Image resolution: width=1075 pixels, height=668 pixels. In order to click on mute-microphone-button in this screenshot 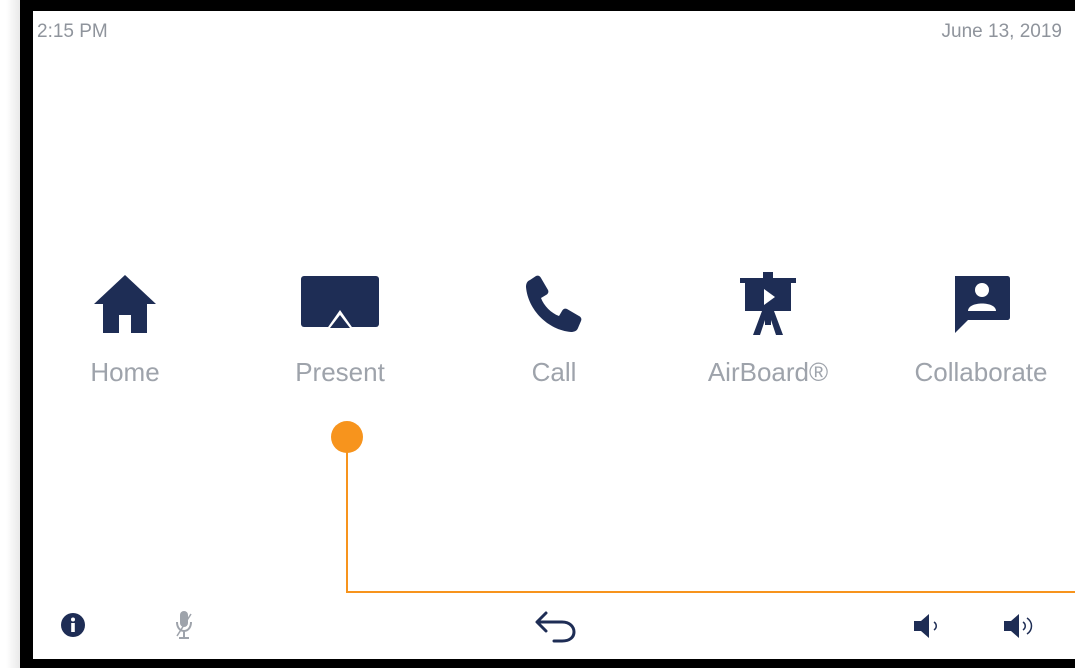, I will do `click(184, 625)`.